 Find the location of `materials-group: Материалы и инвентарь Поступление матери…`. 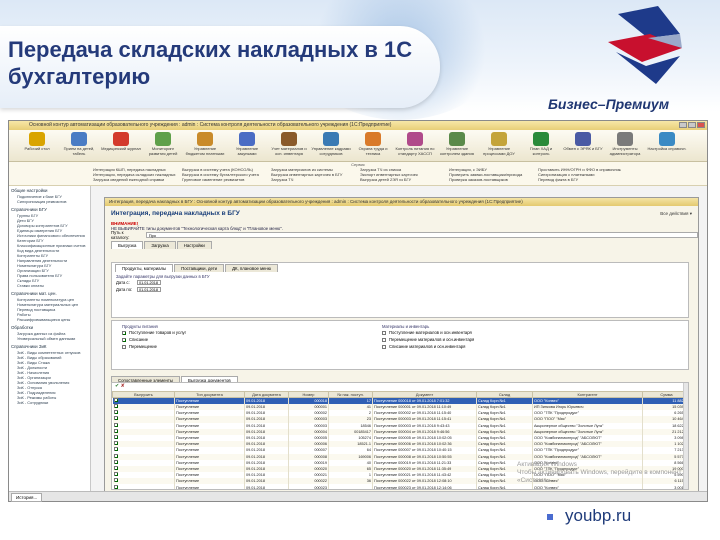

materials-group: Материалы и инвентарь Поступление матери… is located at coordinates (507, 337).